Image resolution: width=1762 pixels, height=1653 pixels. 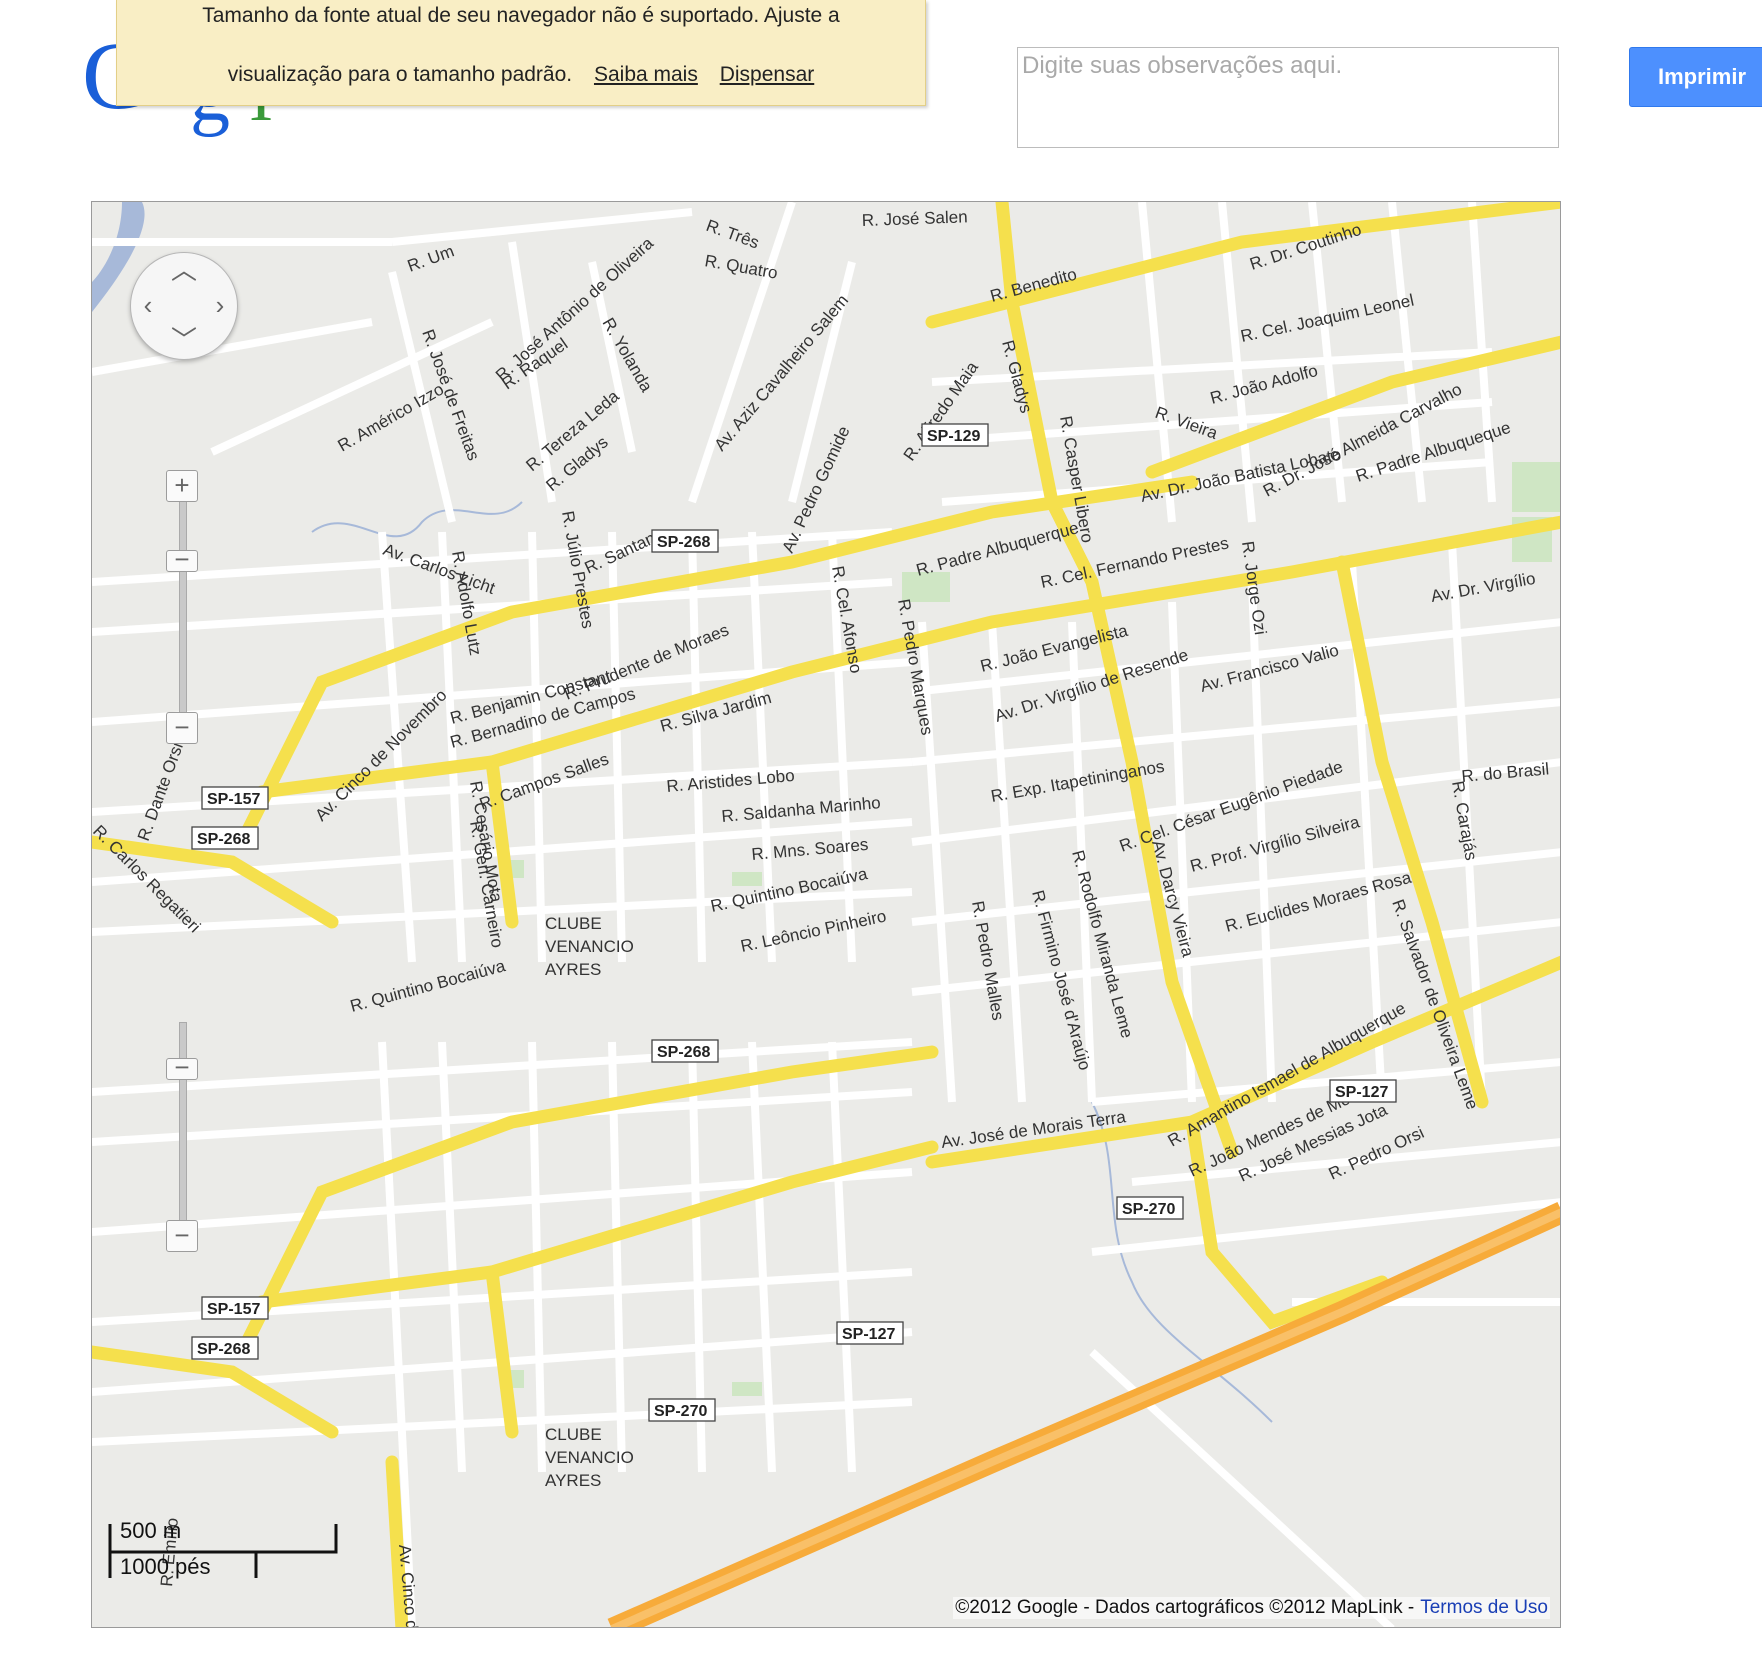 I want to click on pan-control: ︿ ﹀ ‹ ›, so click(x=184, y=306).